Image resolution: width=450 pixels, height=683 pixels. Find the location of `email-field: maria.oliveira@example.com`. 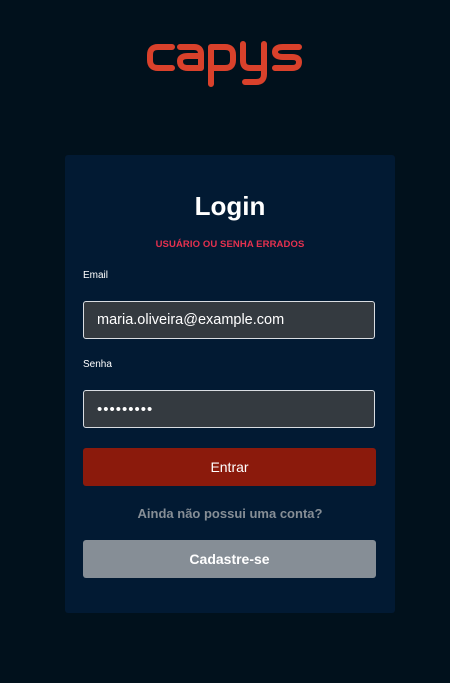

email-field: maria.oliveira@example.com is located at coordinates (229, 320).